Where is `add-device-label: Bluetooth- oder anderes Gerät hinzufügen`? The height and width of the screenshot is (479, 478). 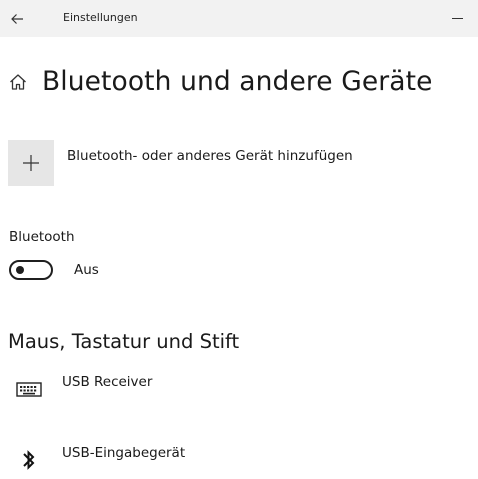 add-device-label: Bluetooth- oder anderes Gerät hinzufügen is located at coordinates (210, 156).